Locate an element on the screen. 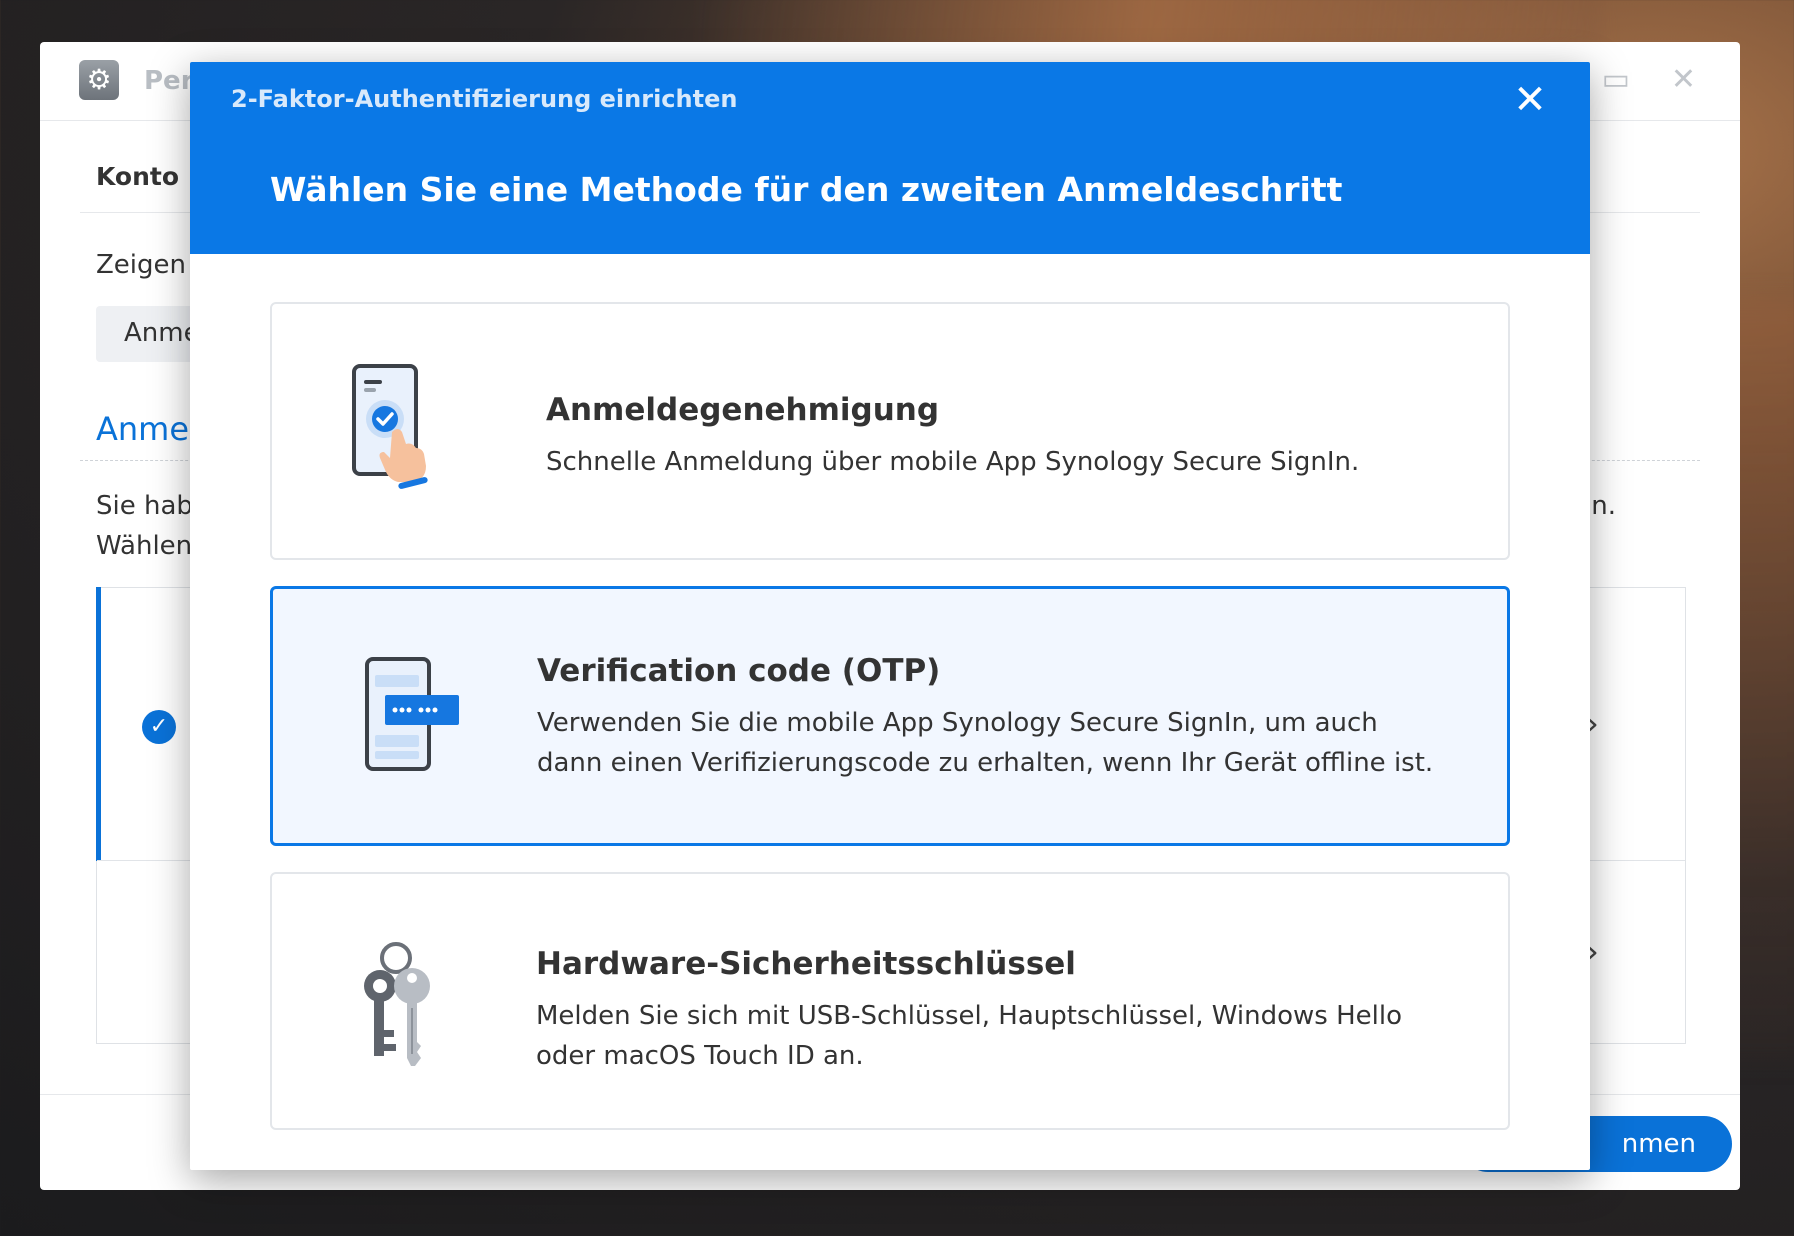  check-circle-icon: ✓ is located at coordinates (159, 727).